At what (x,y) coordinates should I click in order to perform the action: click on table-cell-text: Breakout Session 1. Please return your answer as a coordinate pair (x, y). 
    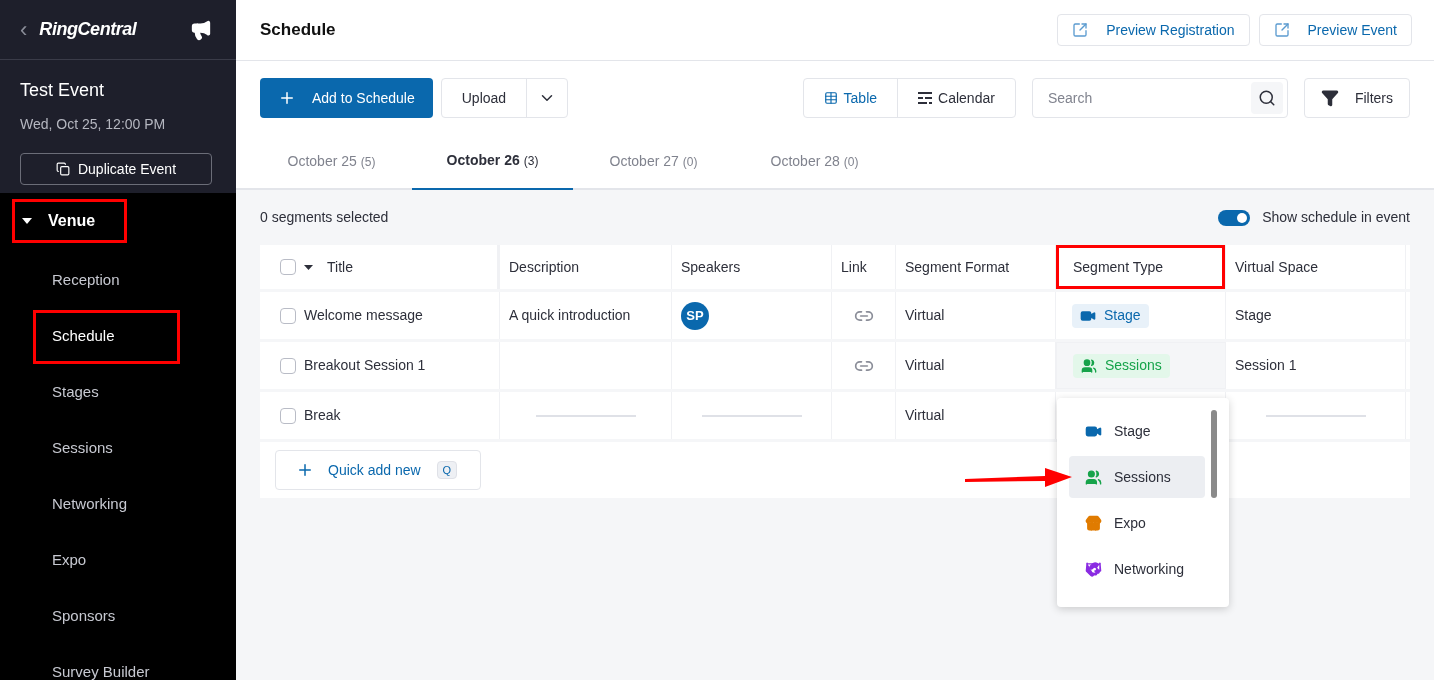
    Looking at the image, I should click on (365, 365).